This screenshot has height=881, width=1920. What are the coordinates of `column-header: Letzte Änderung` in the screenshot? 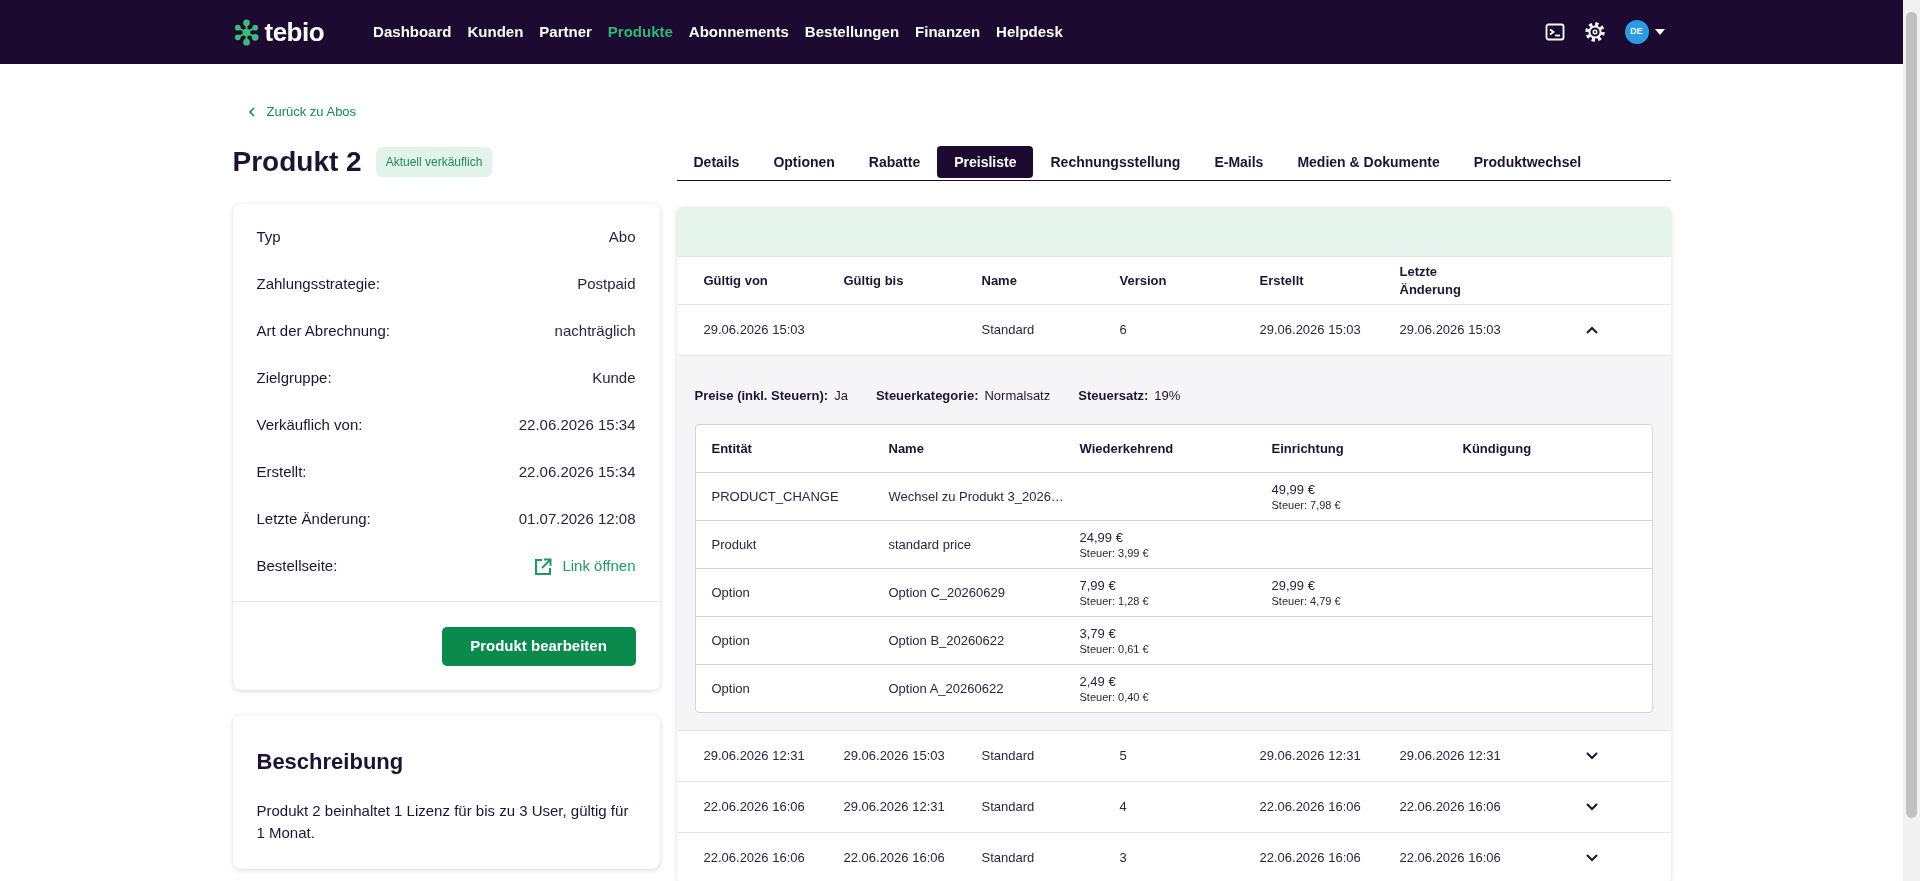 It's located at (1430, 280).